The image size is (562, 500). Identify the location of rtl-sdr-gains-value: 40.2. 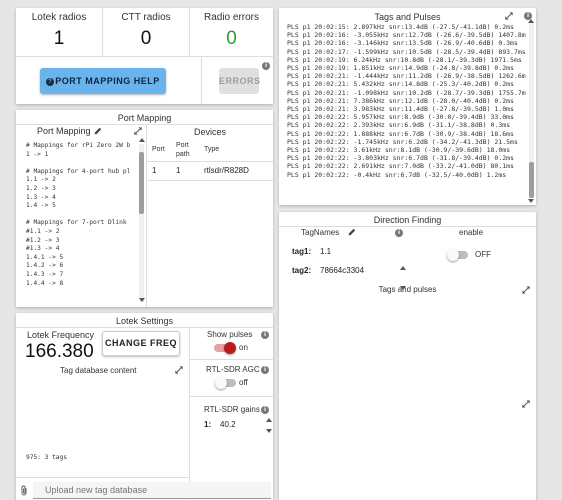
(228, 424).